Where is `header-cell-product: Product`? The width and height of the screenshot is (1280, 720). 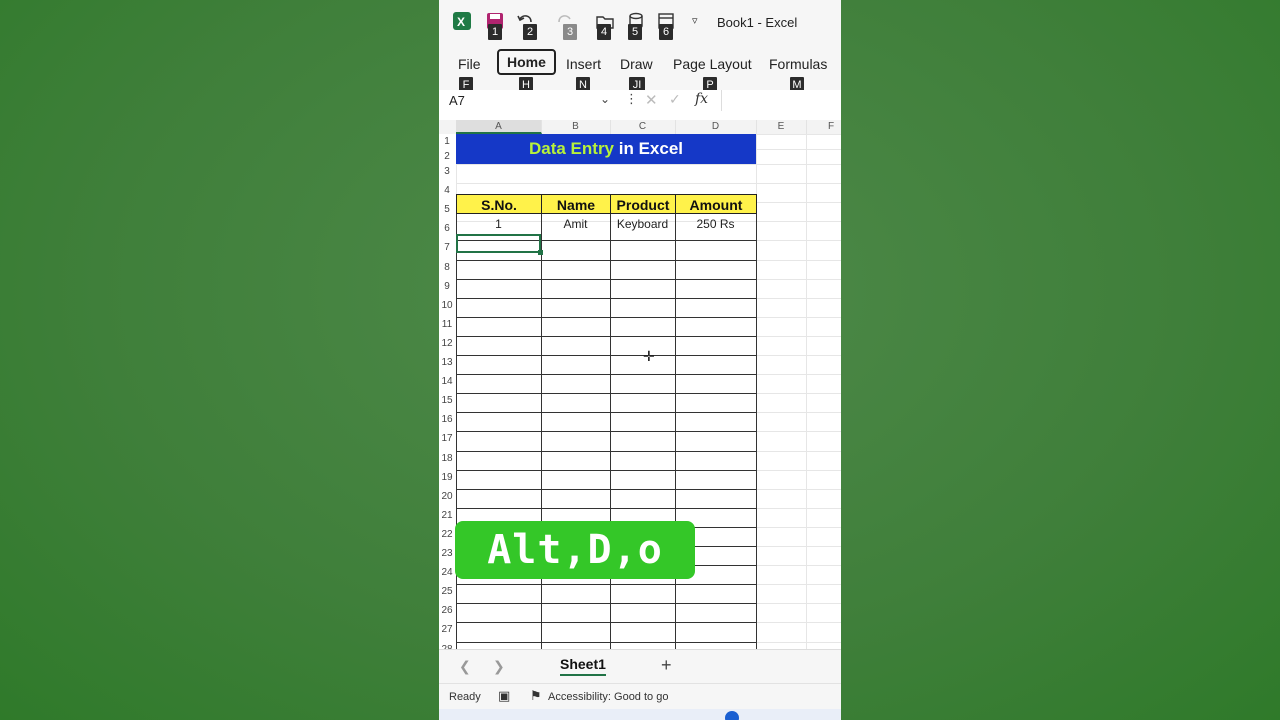
header-cell-product: Product is located at coordinates (643, 204).